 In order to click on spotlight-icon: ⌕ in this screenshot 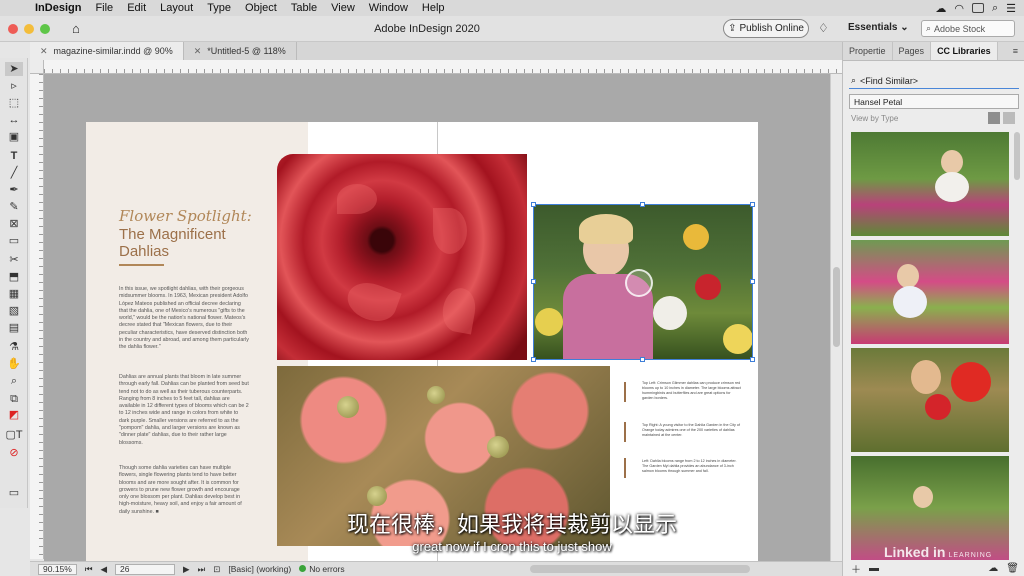, I will do `click(995, 8)`.